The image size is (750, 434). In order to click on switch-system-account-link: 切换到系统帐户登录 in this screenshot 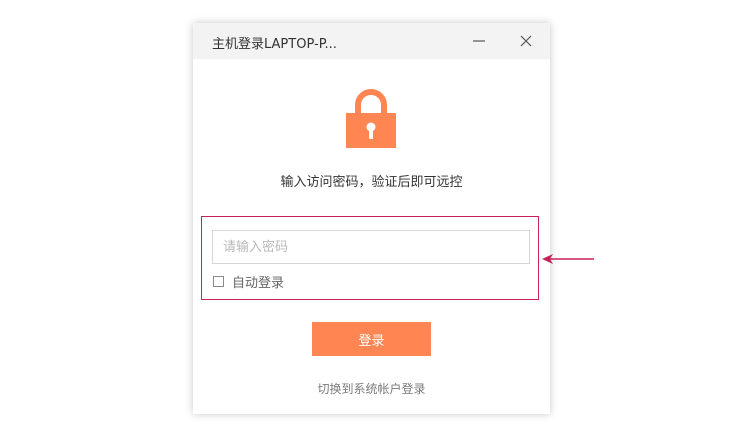, I will do `click(371, 388)`.